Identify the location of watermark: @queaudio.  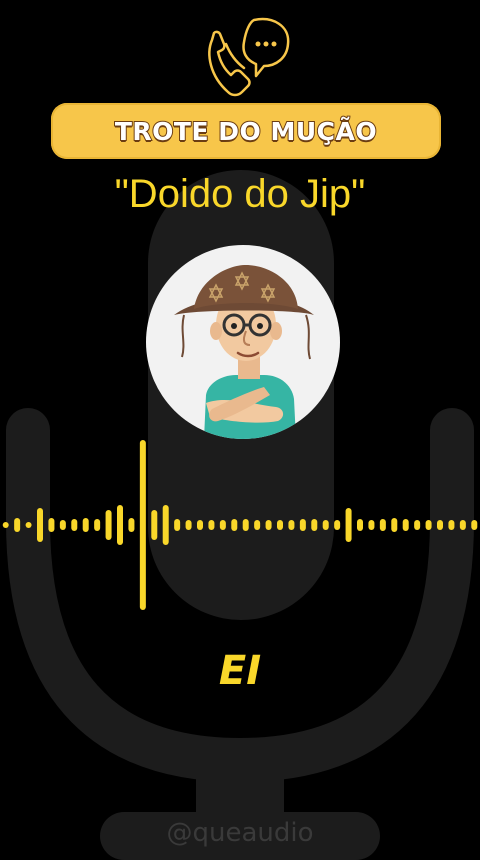
(240, 833).